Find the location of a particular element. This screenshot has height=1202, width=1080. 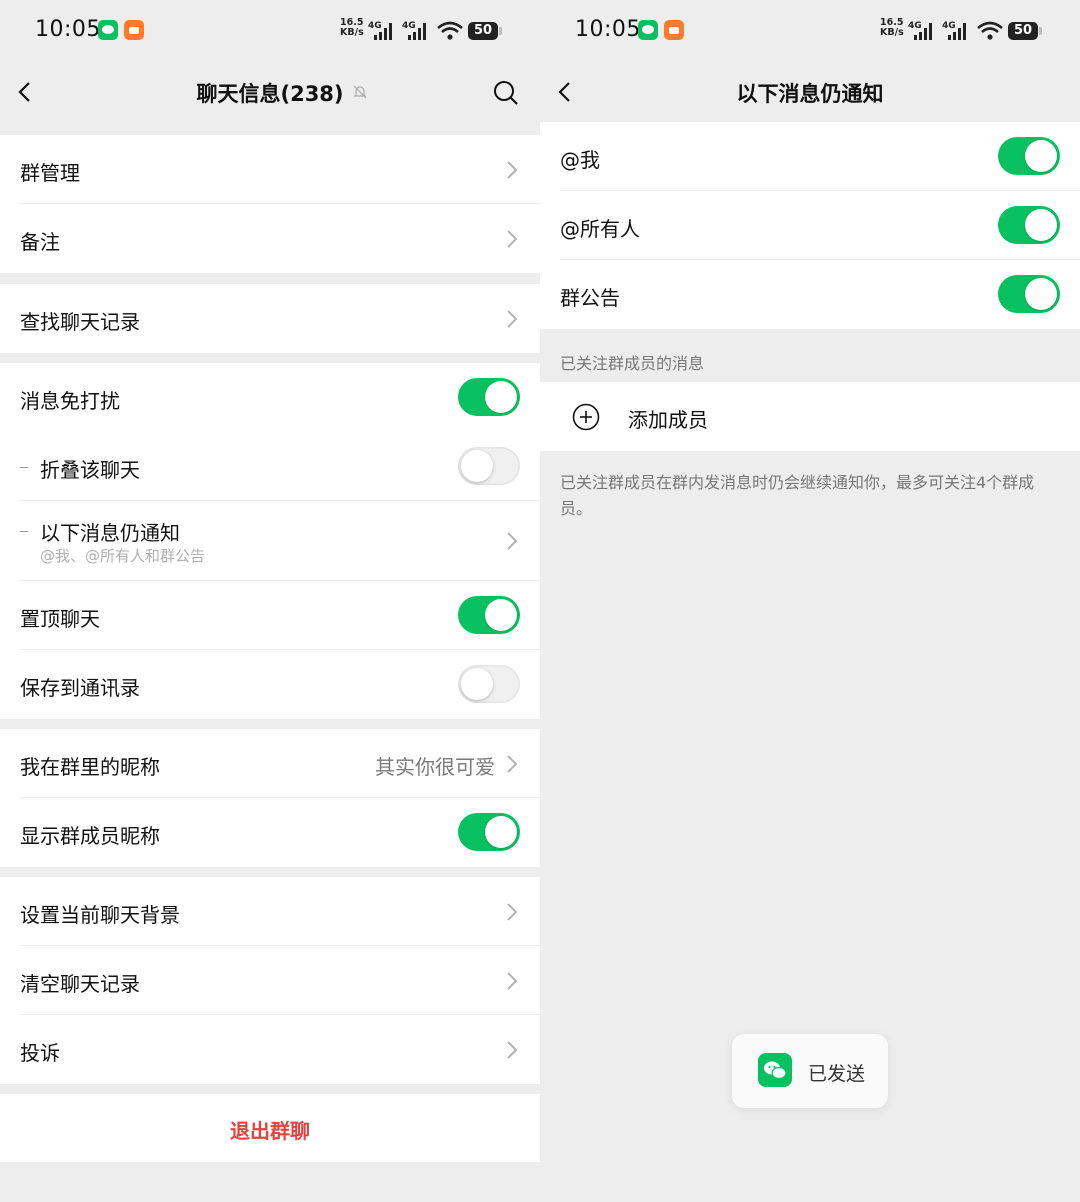

nav-bar: 聊天信息(238) is located at coordinates (270, 92).